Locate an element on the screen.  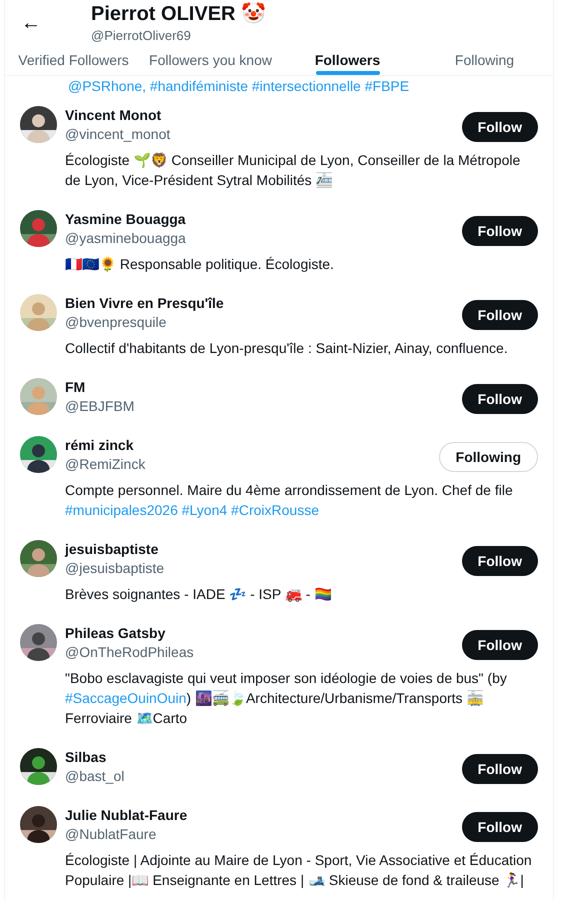
tab: Verified Followers is located at coordinates (73, 60).